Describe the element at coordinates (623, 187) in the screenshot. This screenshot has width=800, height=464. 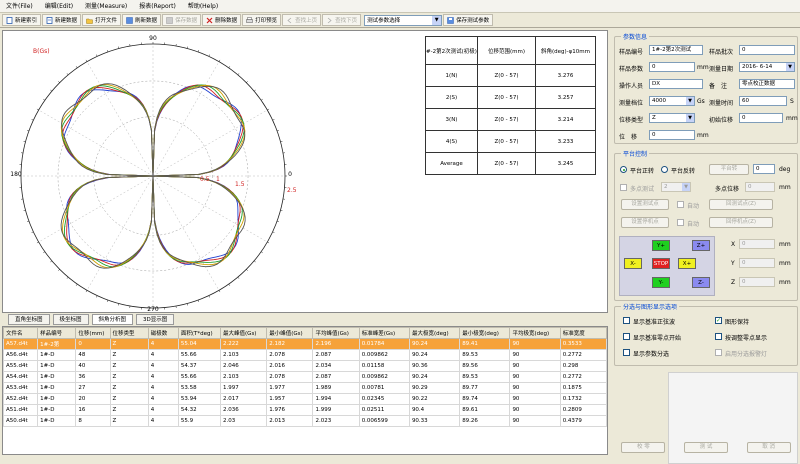
I see `multipoint-checkbox` at that location.